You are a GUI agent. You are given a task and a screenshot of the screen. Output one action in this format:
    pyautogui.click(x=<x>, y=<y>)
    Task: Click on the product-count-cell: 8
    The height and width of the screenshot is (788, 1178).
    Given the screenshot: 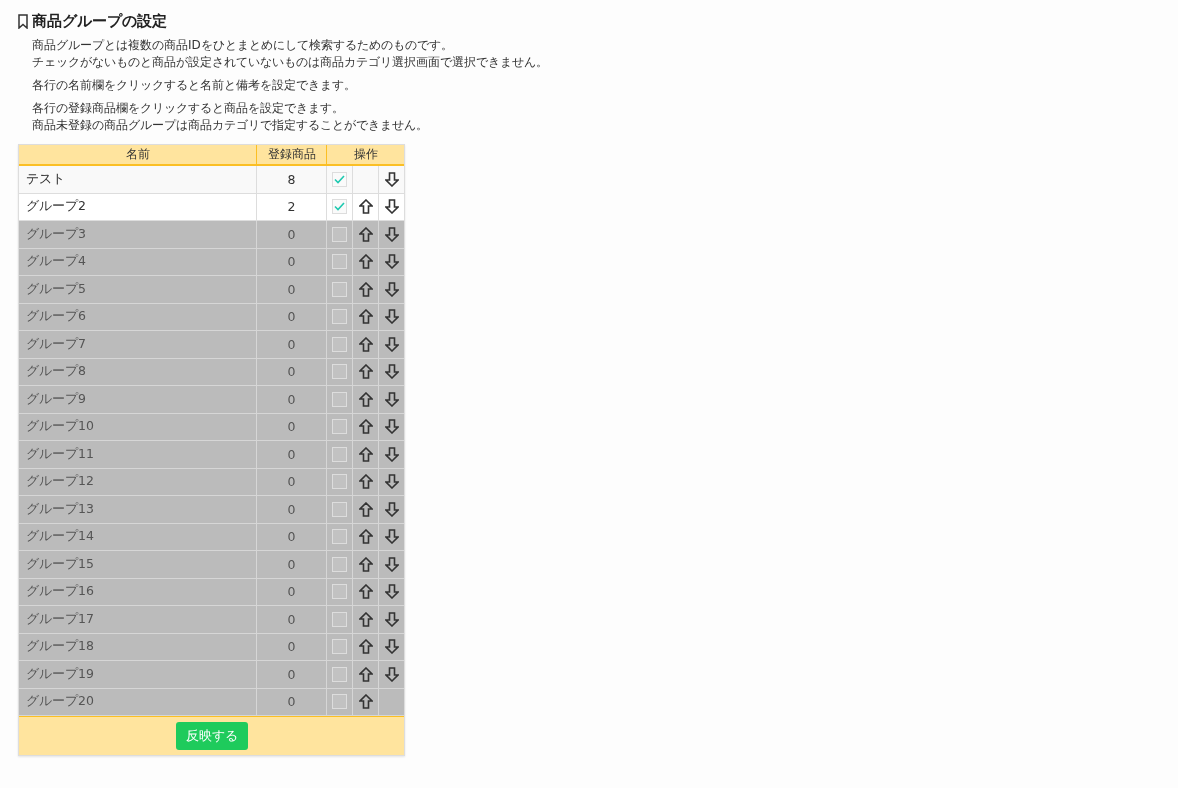 What is the action you would take?
    pyautogui.click(x=292, y=180)
    